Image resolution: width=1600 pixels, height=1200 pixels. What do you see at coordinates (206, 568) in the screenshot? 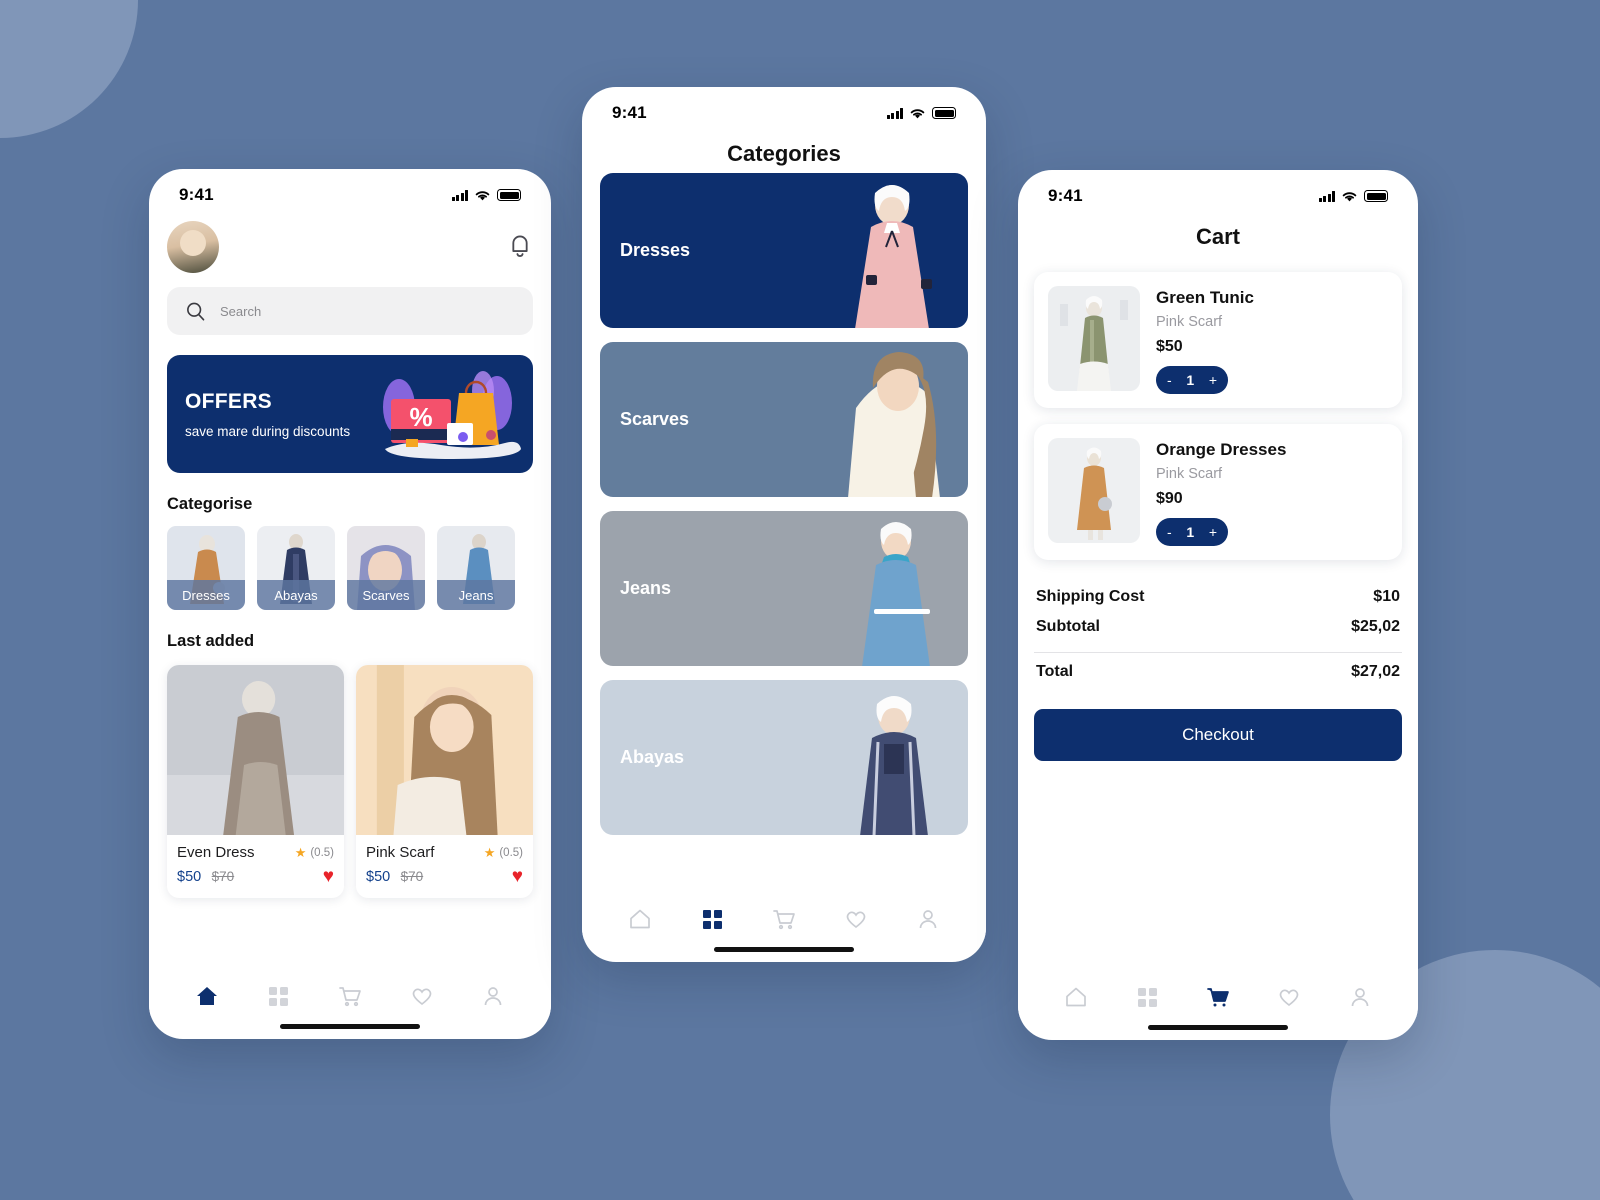
I see `category-tile-dresses: Dresses` at bounding box center [206, 568].